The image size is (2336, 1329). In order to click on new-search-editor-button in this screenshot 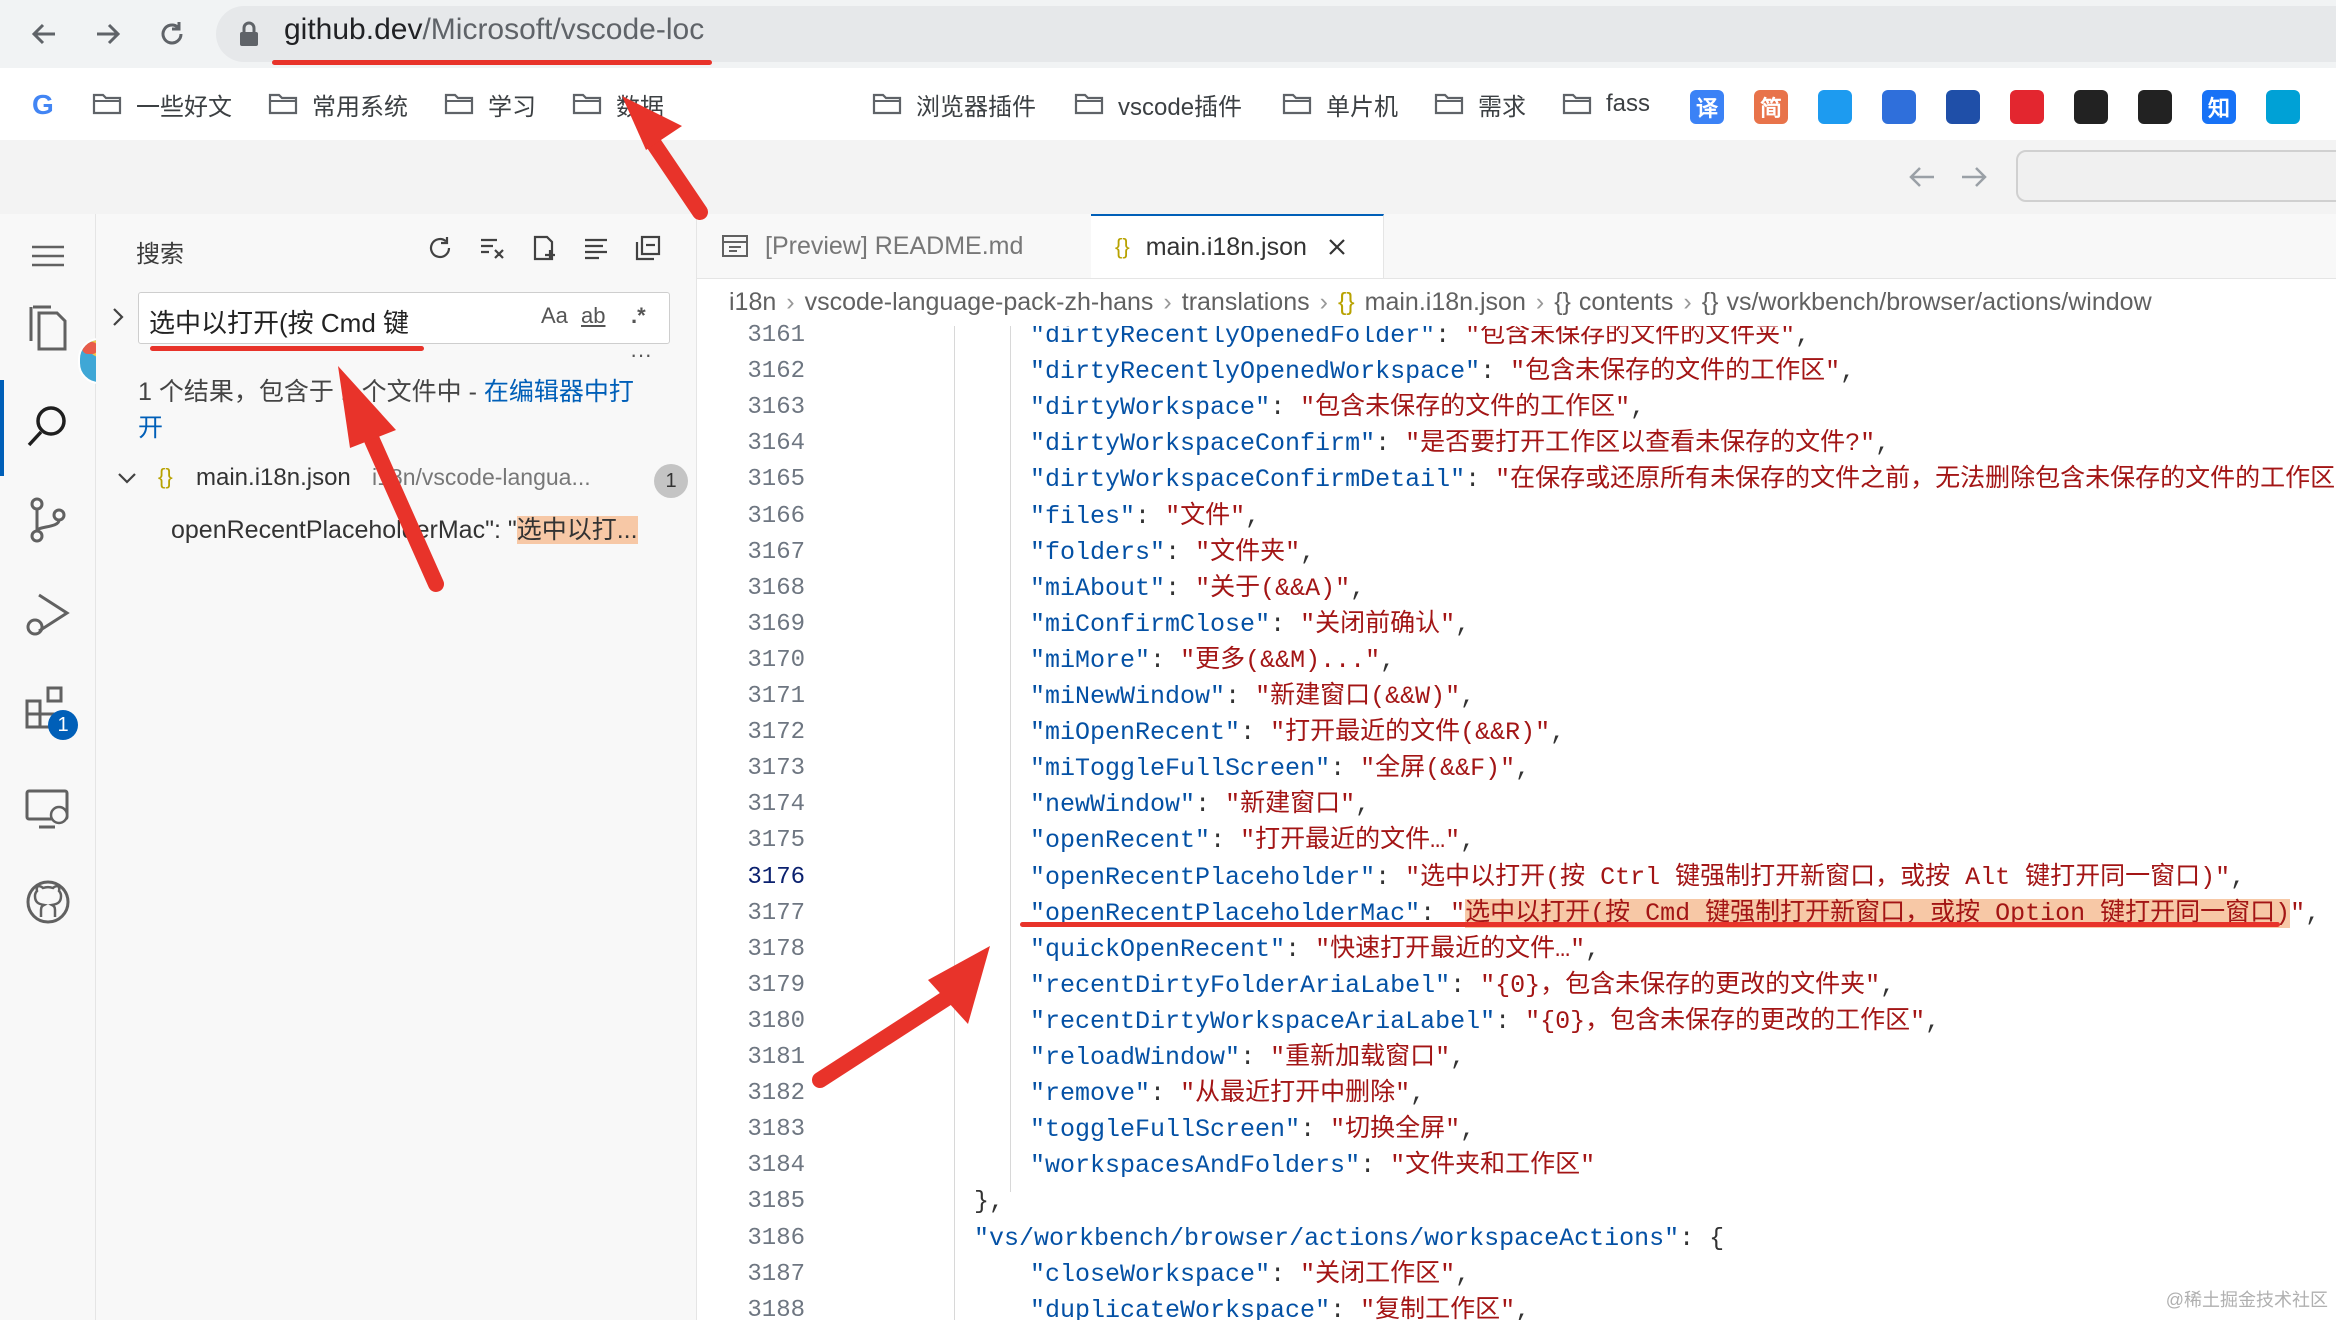, I will do `click(544, 248)`.